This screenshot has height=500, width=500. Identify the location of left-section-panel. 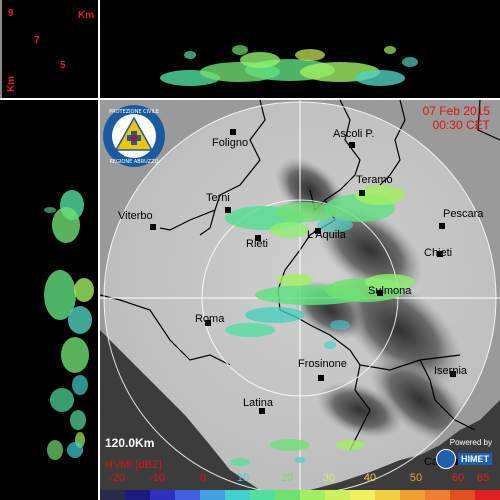
(69, 325).